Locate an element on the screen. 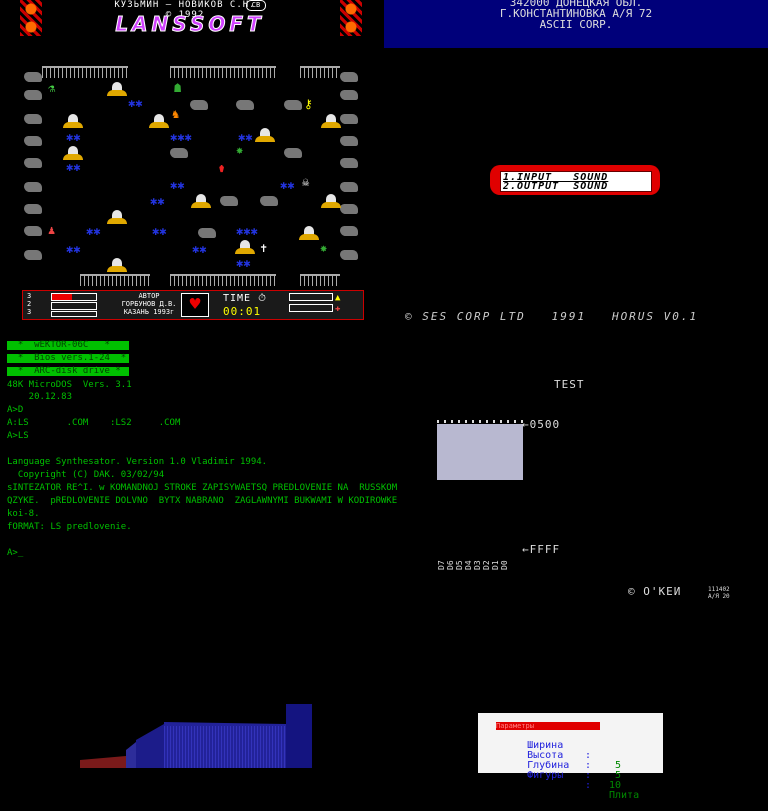 The height and width of the screenshot is (811, 768). test-title: TEST is located at coordinates (569, 384).